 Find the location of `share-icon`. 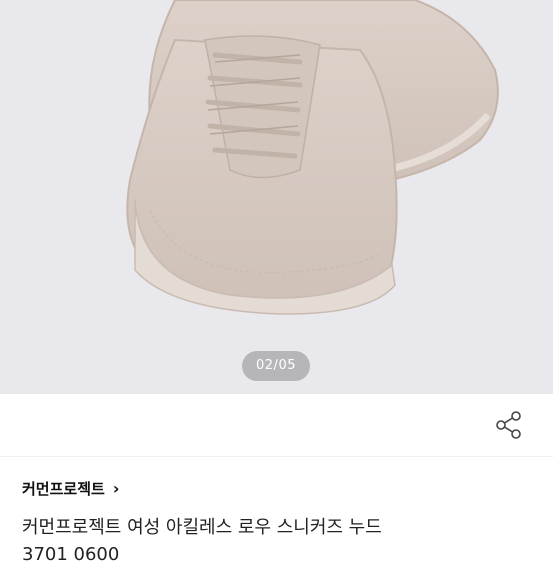

share-icon is located at coordinates (508, 425).